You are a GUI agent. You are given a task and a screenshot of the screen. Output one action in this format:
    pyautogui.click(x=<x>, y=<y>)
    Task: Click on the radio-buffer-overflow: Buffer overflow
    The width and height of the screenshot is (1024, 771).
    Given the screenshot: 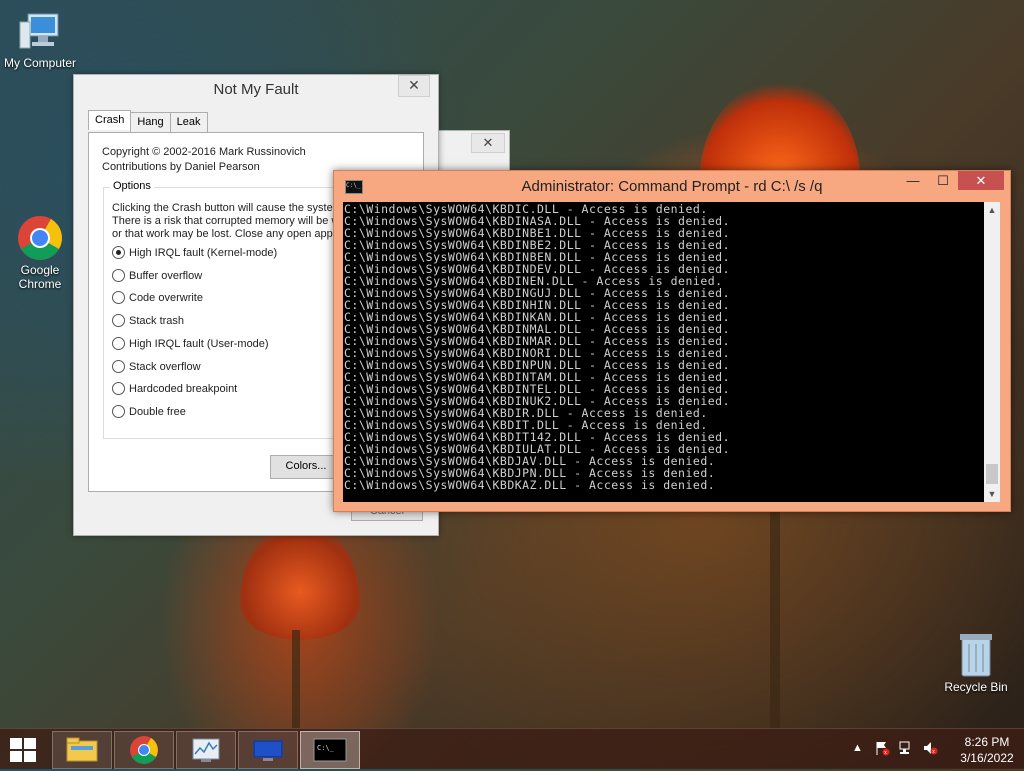 What is the action you would take?
    pyautogui.click(x=157, y=275)
    